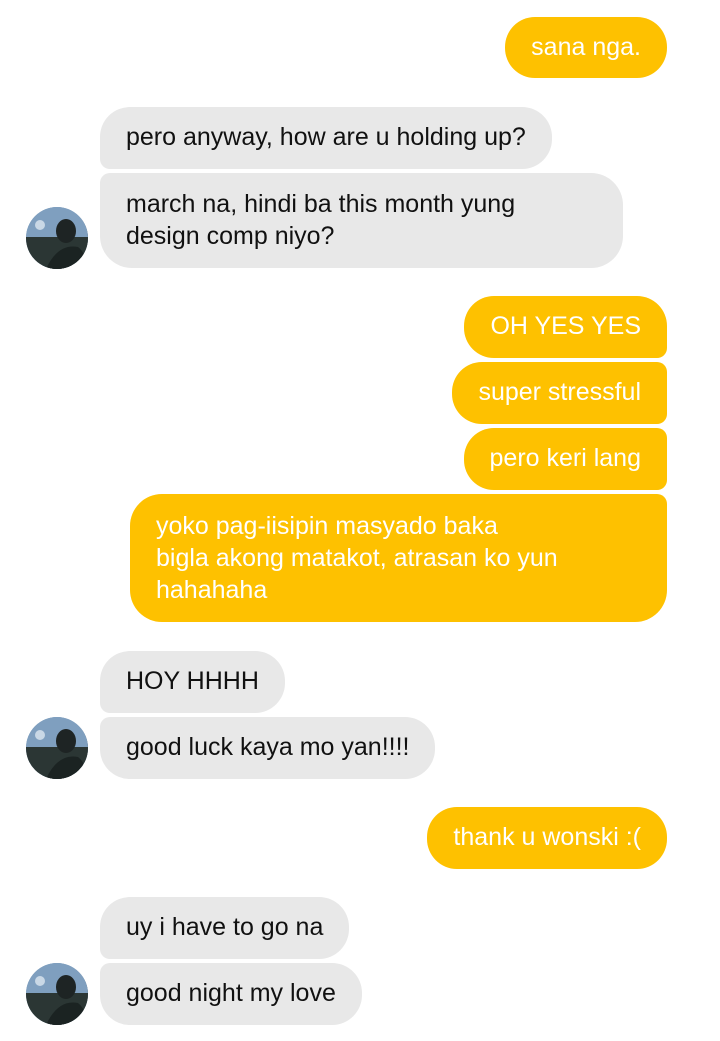  Describe the element at coordinates (586, 47) in the screenshot. I see `outgoing-message: sana nga.` at that location.